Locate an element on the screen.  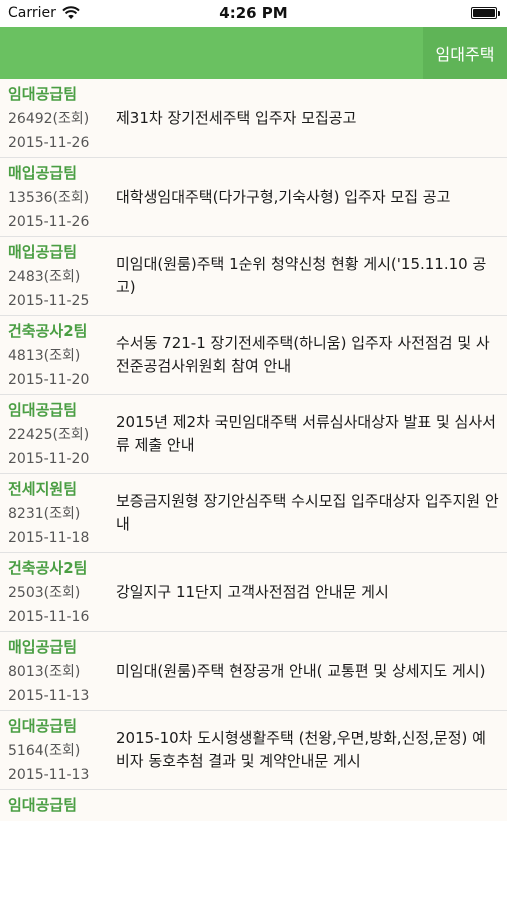
notice-title: 강일지구 11단지 고객사전점검 안내문 게시 is located at coordinates (252, 591).